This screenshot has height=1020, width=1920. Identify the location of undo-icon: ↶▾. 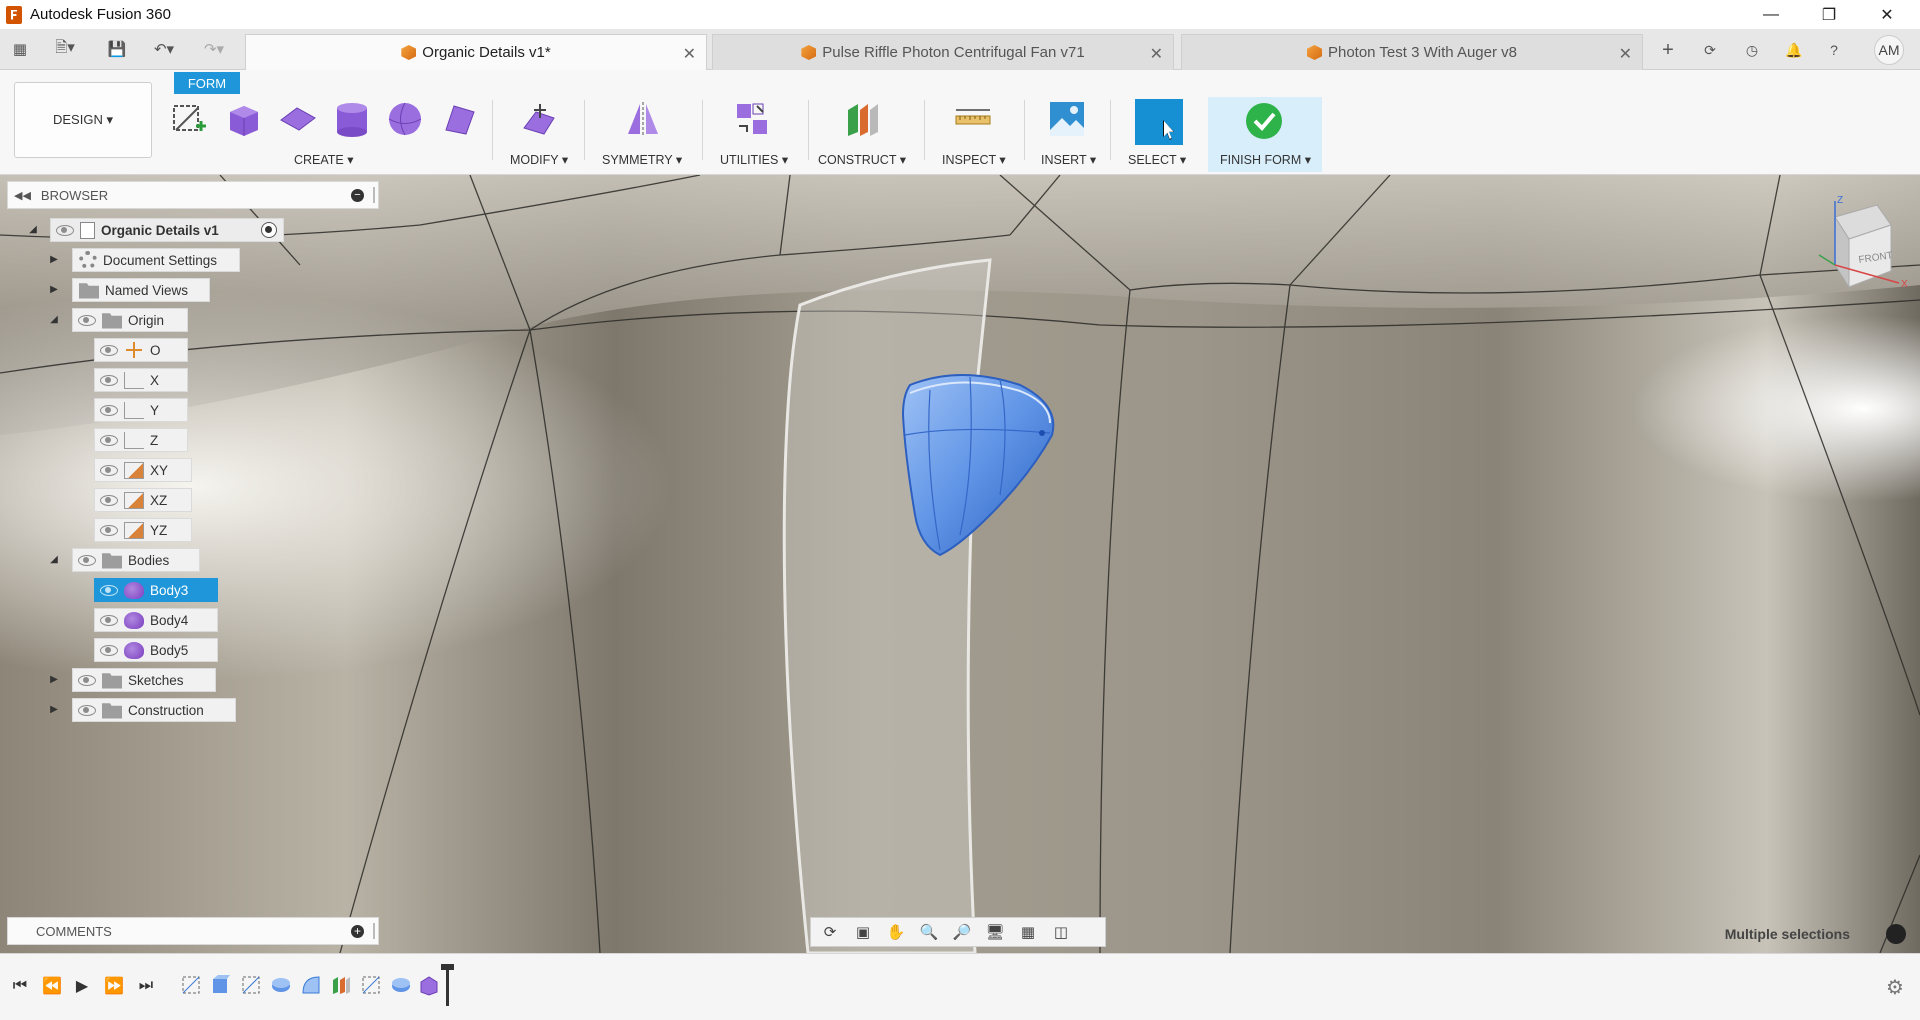
(164, 49).